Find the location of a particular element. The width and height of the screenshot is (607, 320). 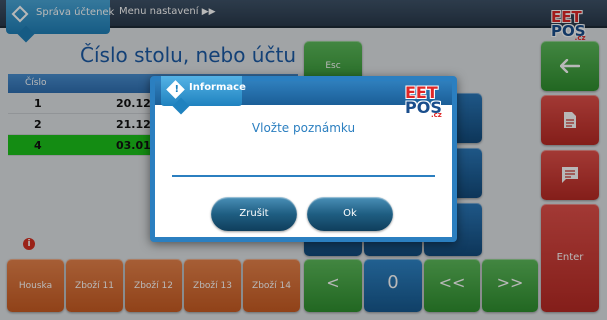

cancel-button: Zrušit is located at coordinates (254, 214).